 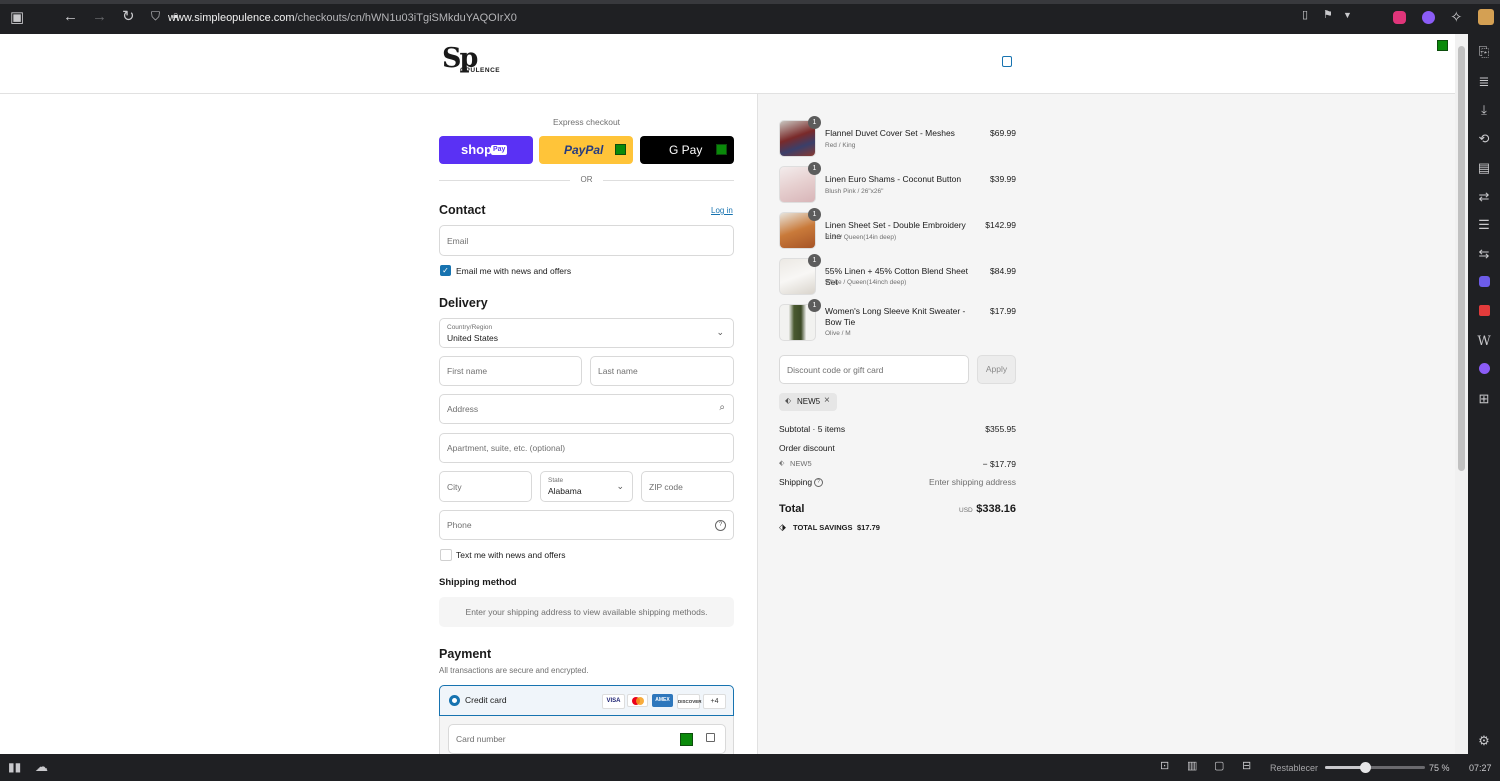 What do you see at coordinates (99, 16) in the screenshot?
I see `forward-icon: →` at bounding box center [99, 16].